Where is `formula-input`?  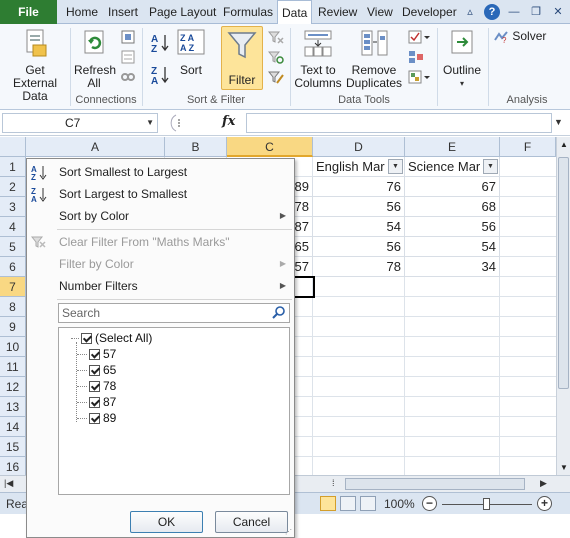 formula-input is located at coordinates (399, 123).